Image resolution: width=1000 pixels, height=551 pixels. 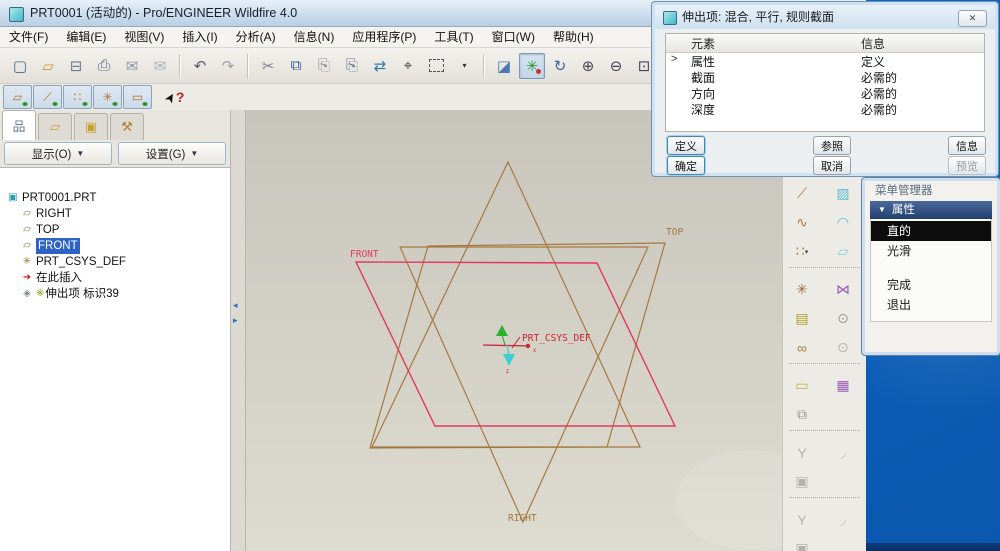 What do you see at coordinates (20, 66) in the screenshot?
I see `new-file-icon: ▢` at bounding box center [20, 66].